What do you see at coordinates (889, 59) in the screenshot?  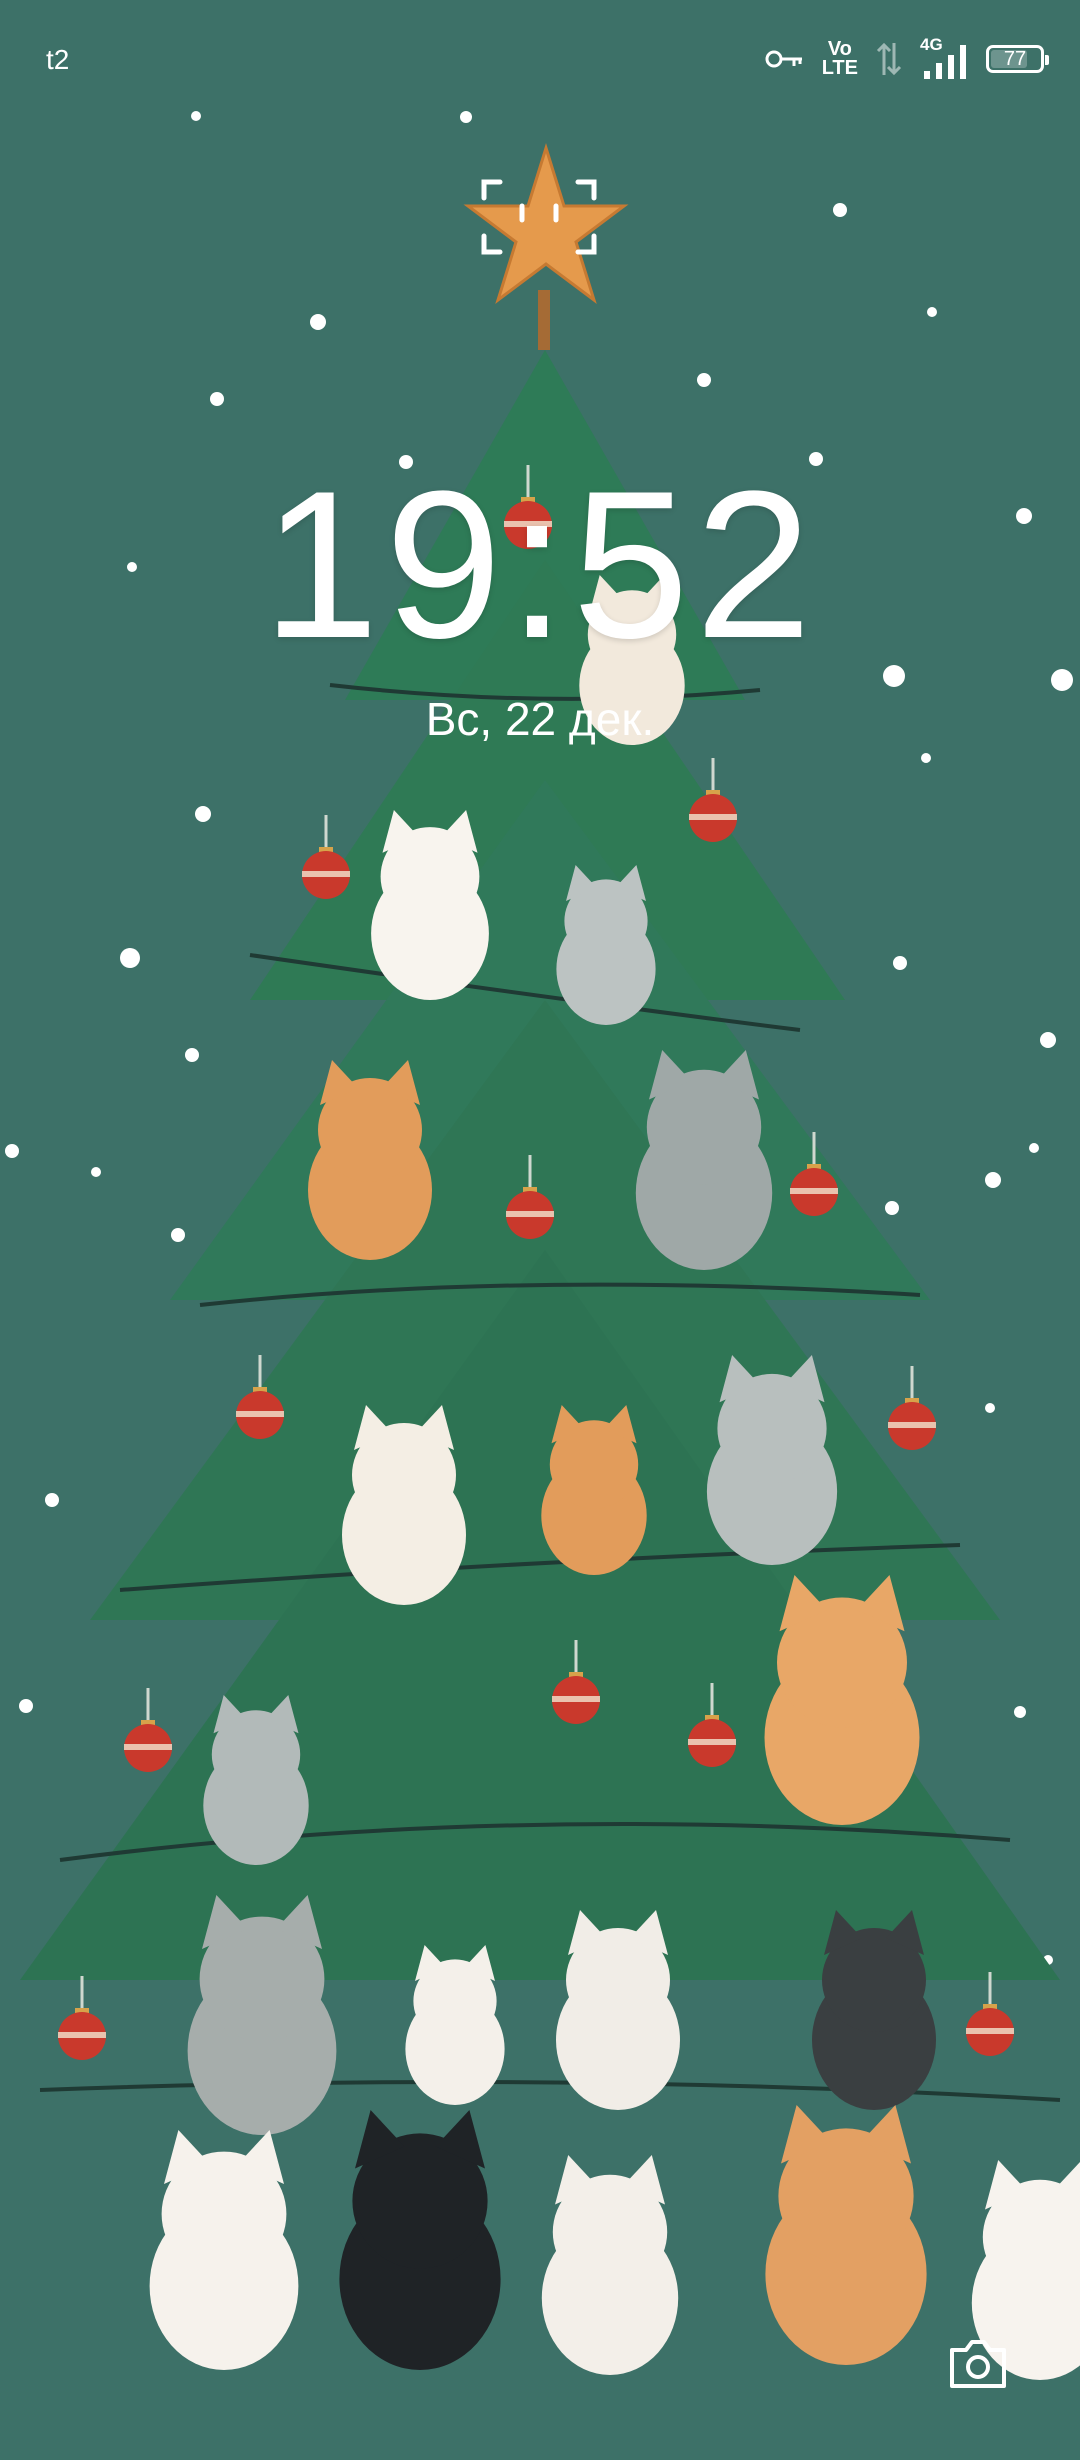 I see `data-arrows-icon` at bounding box center [889, 59].